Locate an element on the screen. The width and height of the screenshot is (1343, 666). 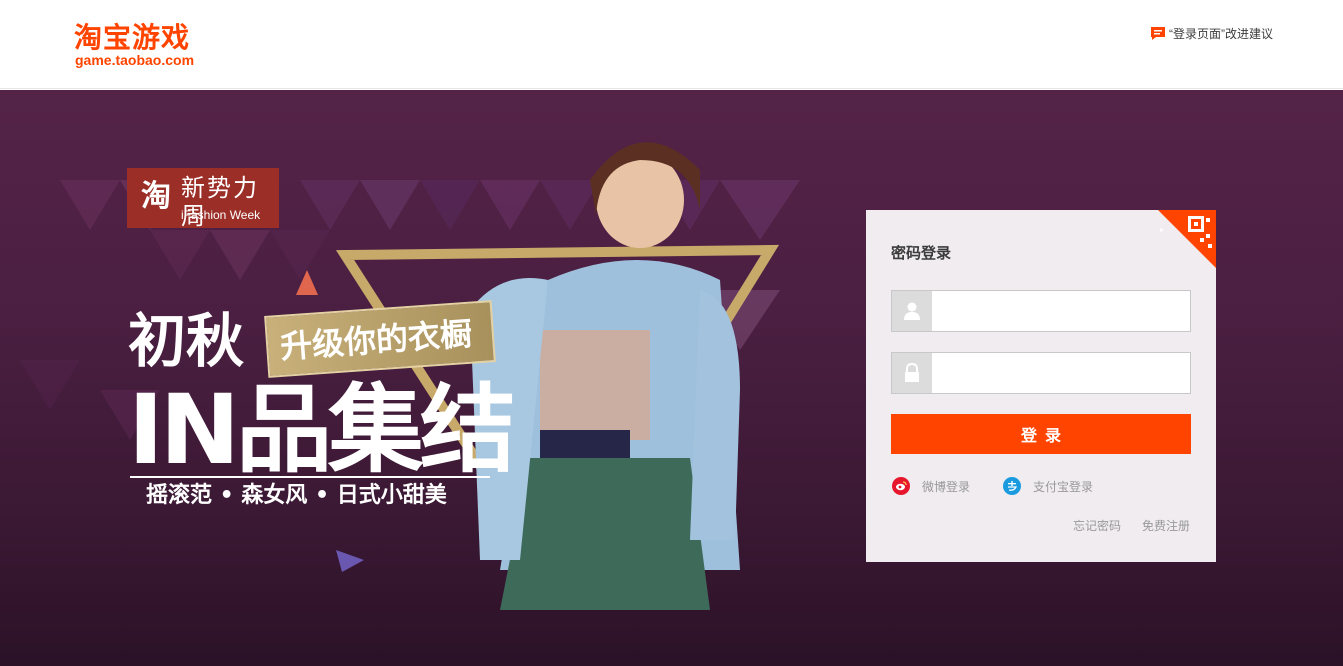
register-link: 免费注册 is located at coordinates (1166, 525).